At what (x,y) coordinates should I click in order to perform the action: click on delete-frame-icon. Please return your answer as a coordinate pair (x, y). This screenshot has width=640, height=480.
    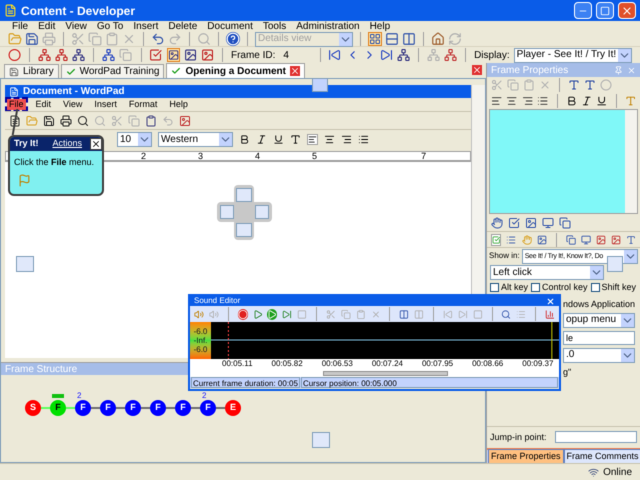
    Looking at the image, I should click on (61, 55).